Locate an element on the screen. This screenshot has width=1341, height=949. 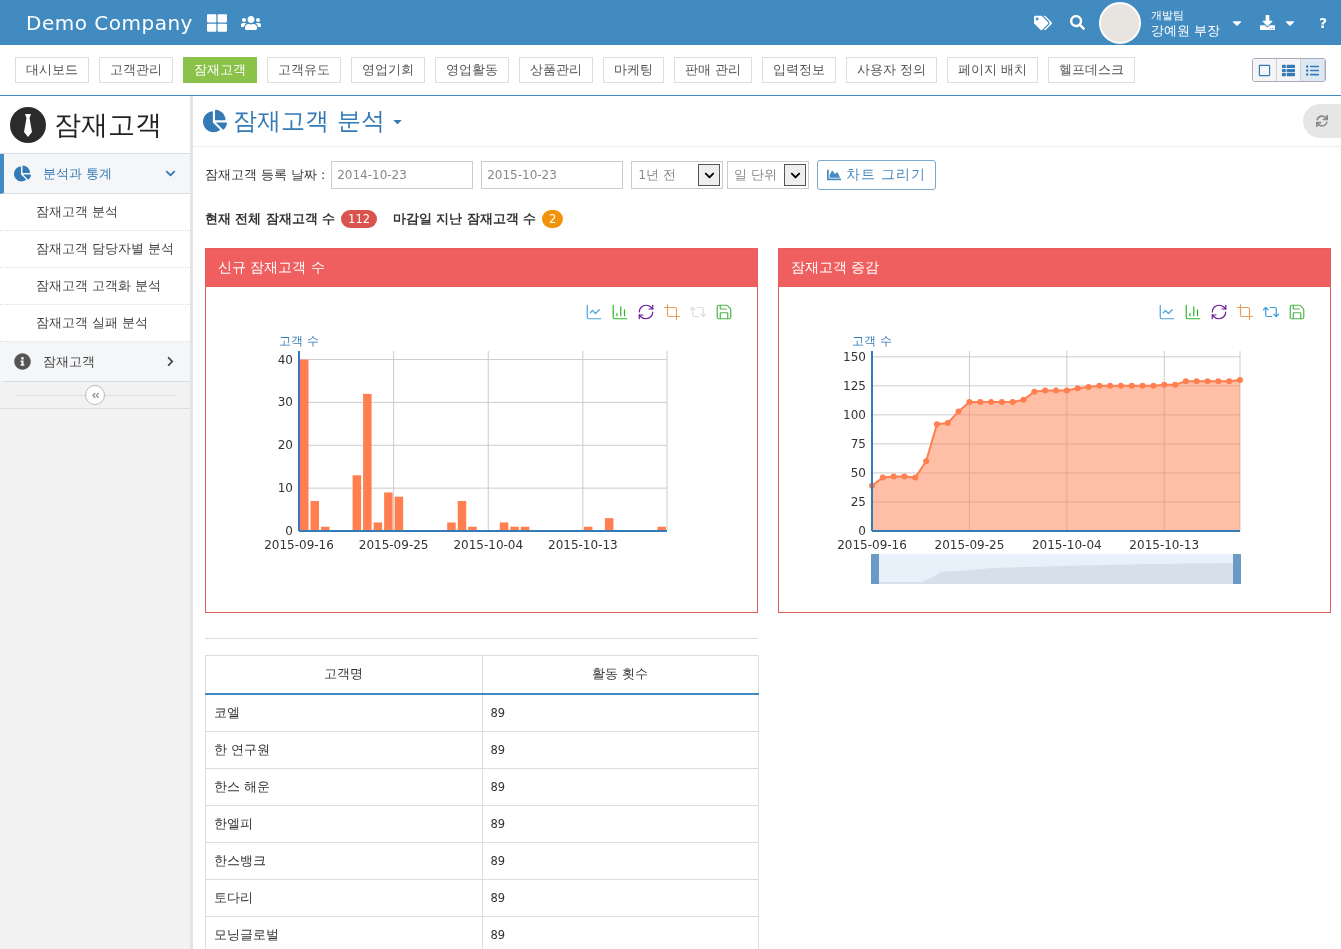
y-tick-label: 125 is located at coordinates (854, 385).